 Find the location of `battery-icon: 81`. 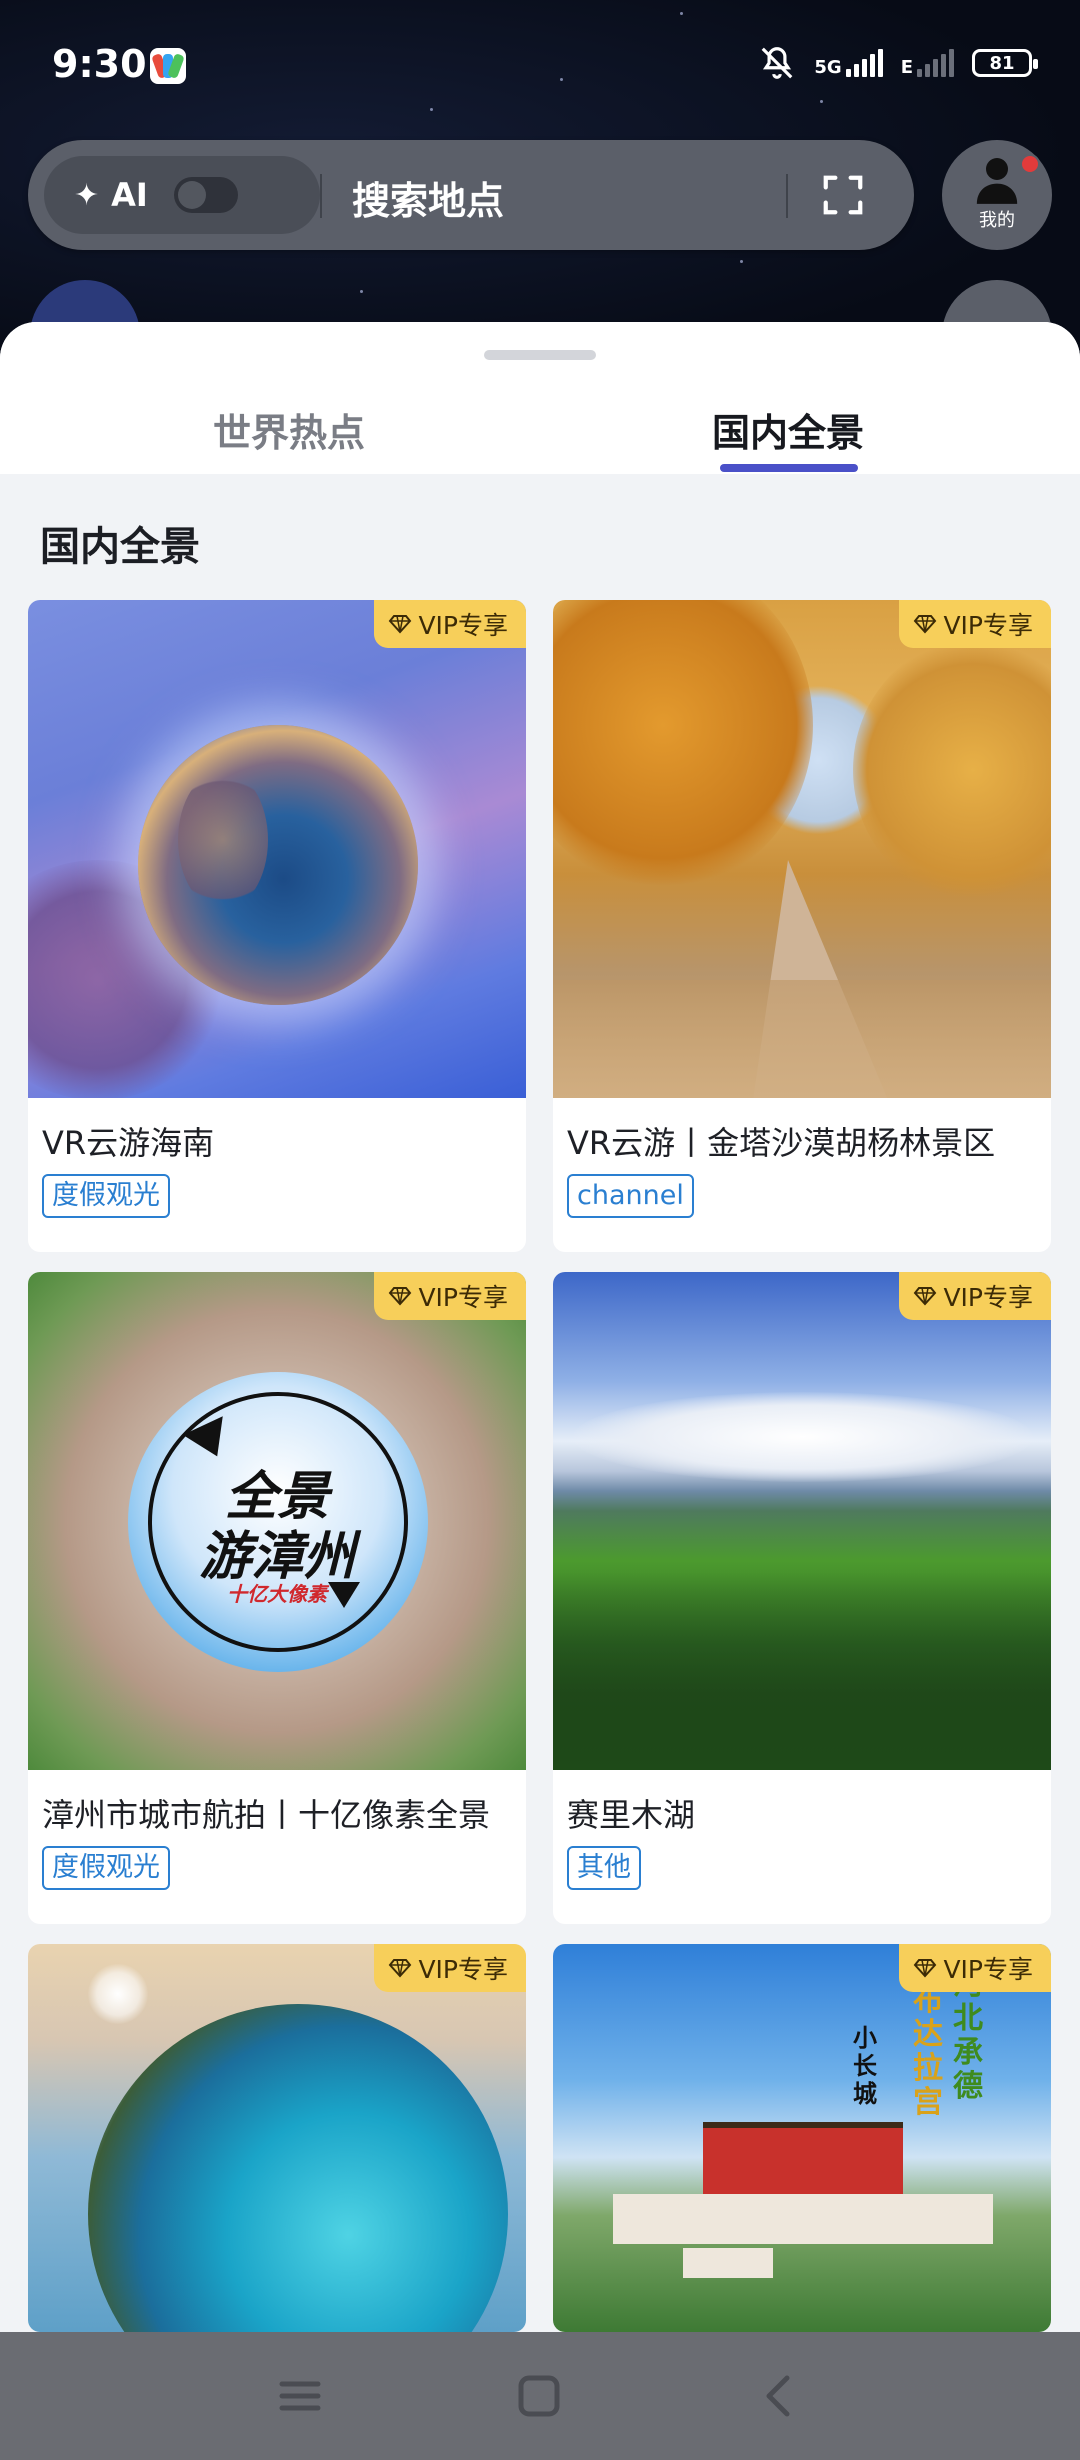

battery-icon: 81 is located at coordinates (1005, 63).